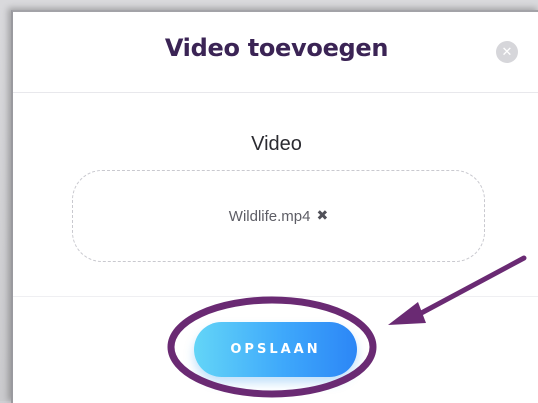  I want to click on file-name: Wildlife.mp4, so click(269, 216).